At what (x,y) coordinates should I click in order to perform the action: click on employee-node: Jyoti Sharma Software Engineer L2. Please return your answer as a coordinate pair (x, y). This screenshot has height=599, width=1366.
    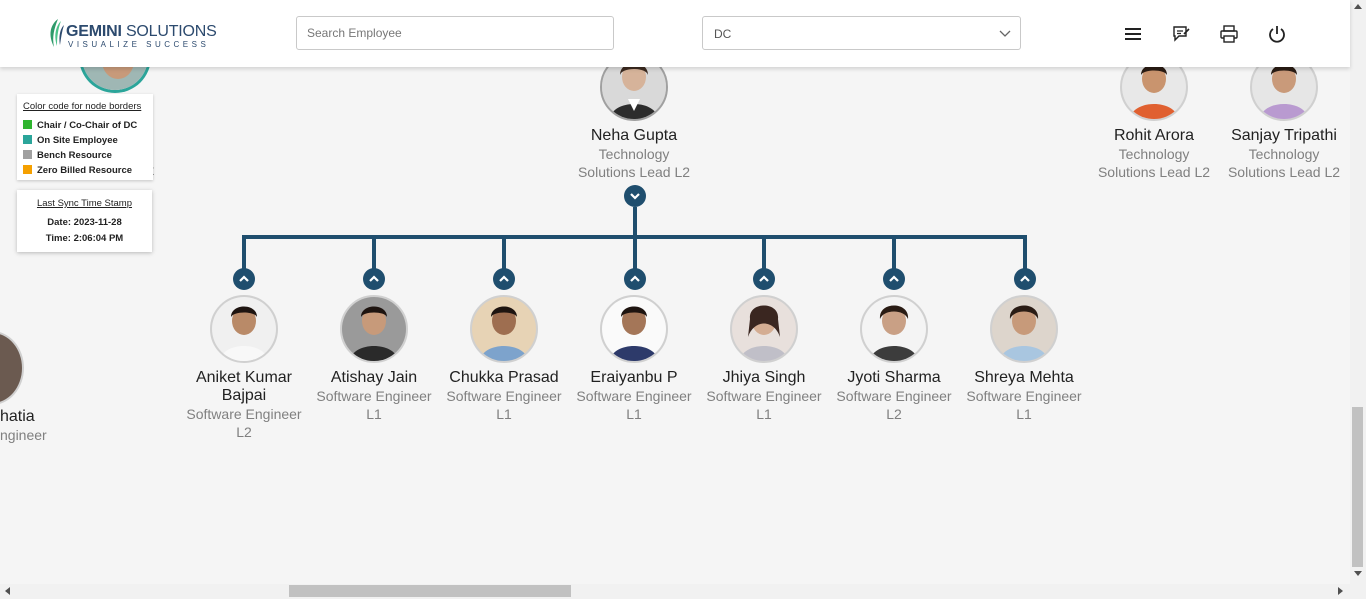
    Looking at the image, I should click on (894, 359).